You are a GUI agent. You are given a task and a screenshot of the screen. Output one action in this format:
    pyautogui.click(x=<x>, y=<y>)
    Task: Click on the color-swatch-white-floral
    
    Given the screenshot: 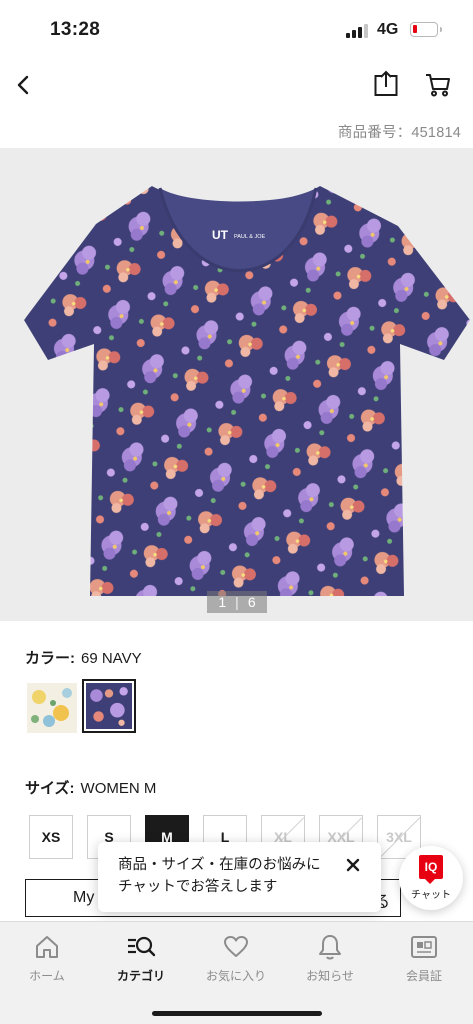 What is the action you would take?
    pyautogui.click(x=52, y=708)
    